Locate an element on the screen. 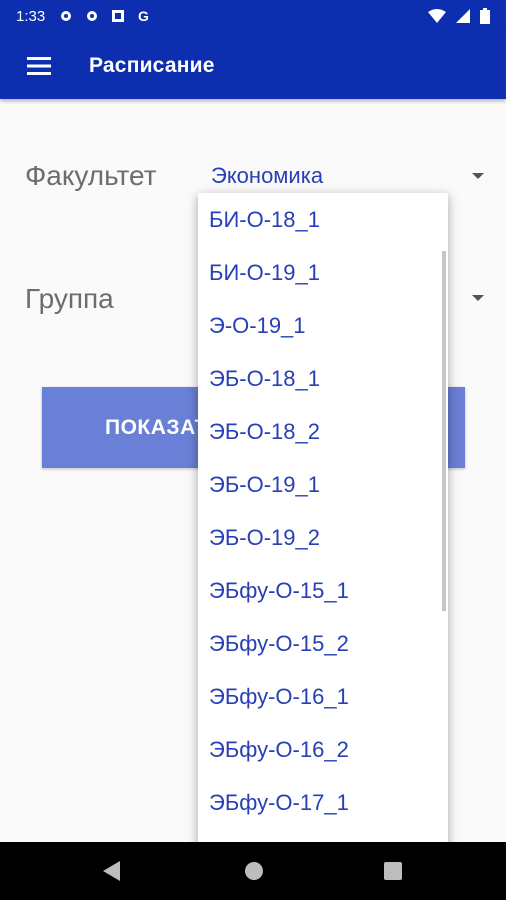  faculty-spinner: Экономика is located at coordinates (267, 176).